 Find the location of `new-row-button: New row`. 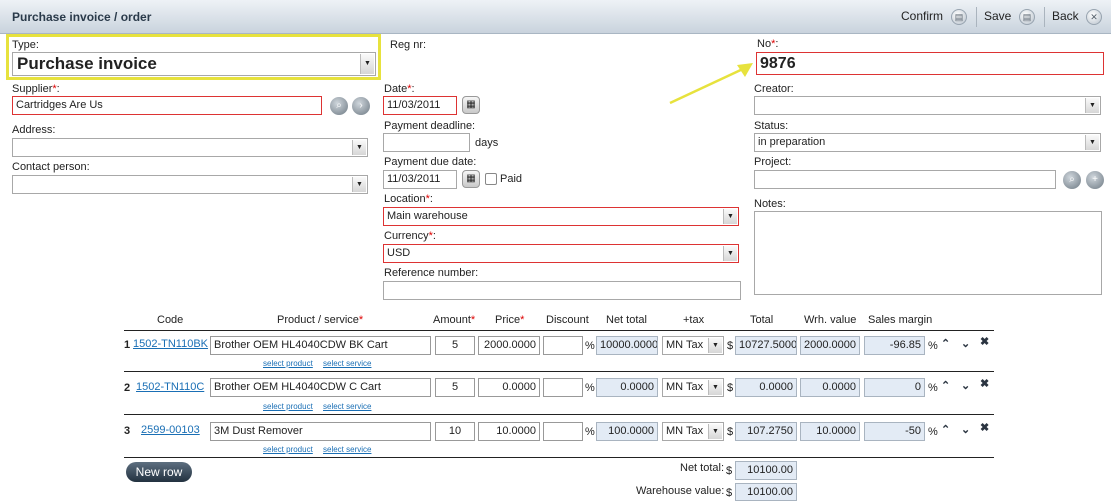

new-row-button: New row is located at coordinates (159, 472).